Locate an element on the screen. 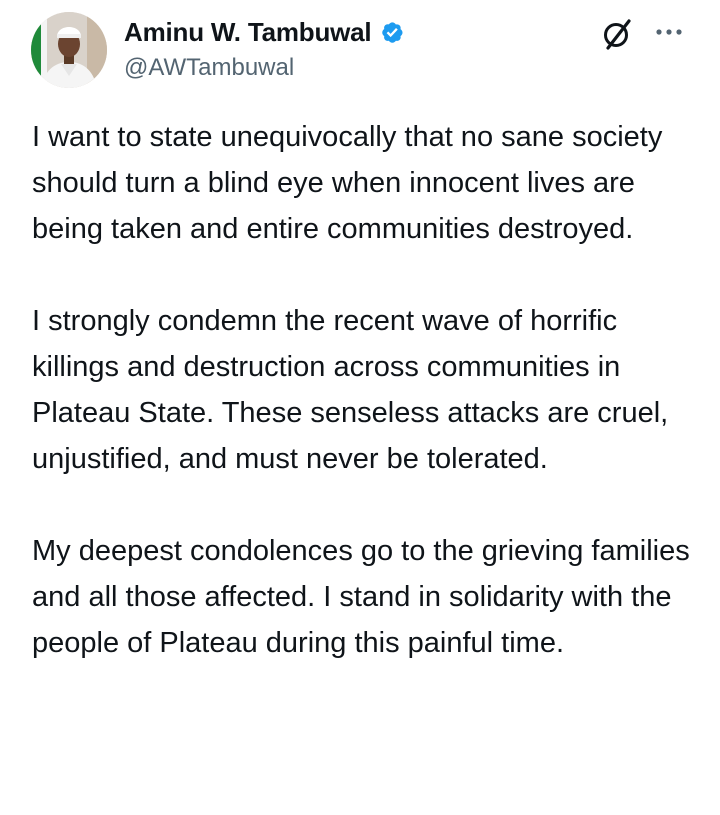 The width and height of the screenshot is (720, 815). avatar is located at coordinates (69, 50).